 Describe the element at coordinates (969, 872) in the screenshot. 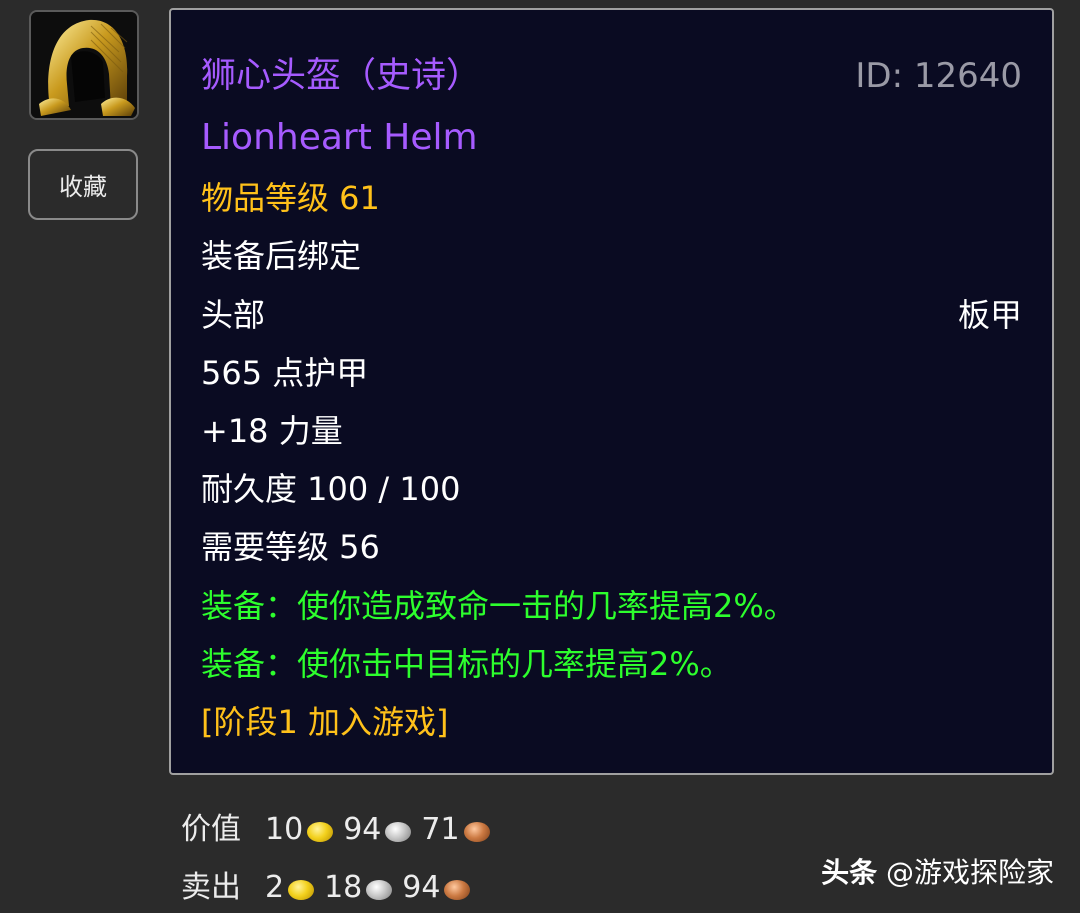

I see `watermark-handle: @游戏探险家` at that location.